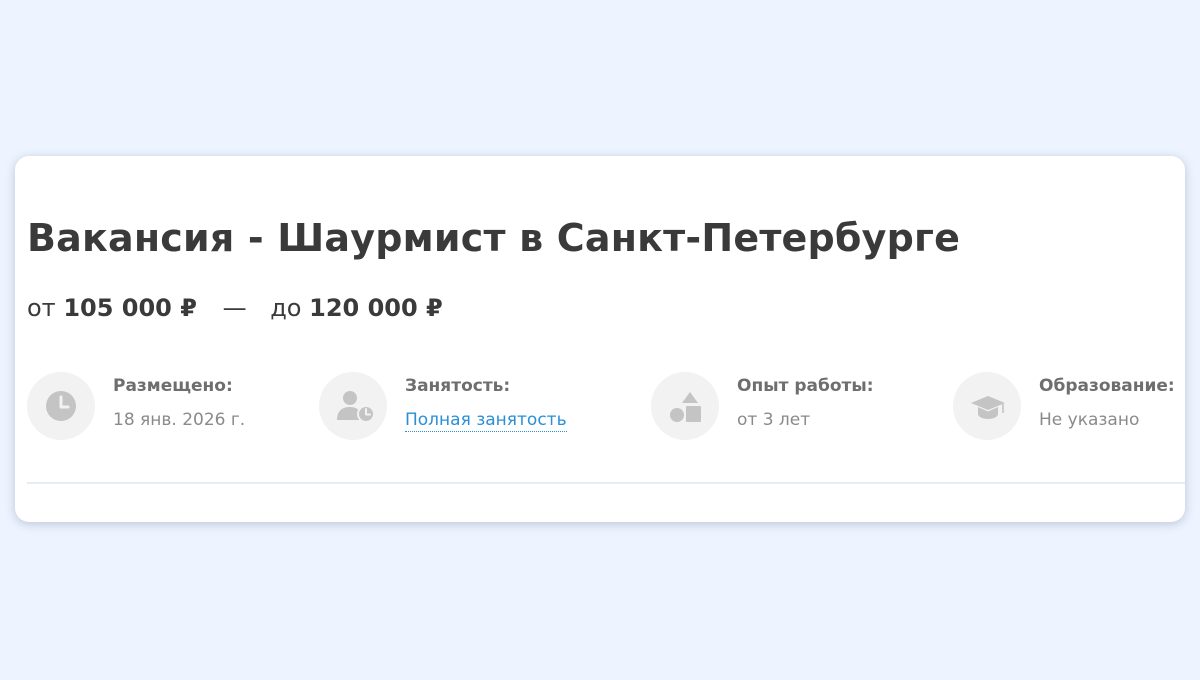 The image size is (1200, 680). Describe the element at coordinates (61, 406) in the screenshot. I see `clock-icon` at that location.